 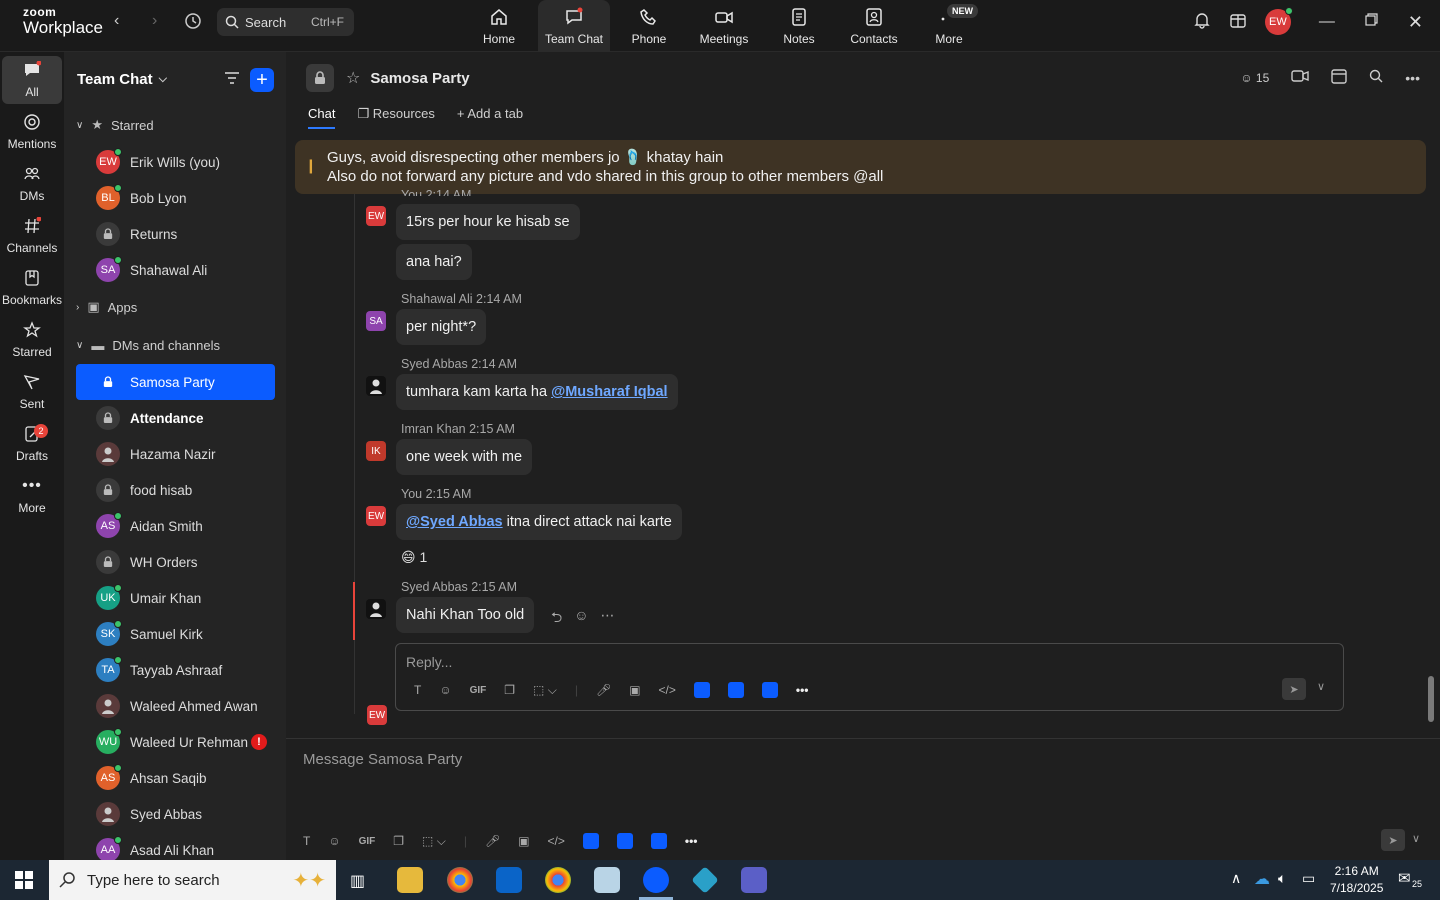 What do you see at coordinates (537, 392) in the screenshot?
I see `message-bubble: tumhara kam karta ha @Musharaf Iqbal` at bounding box center [537, 392].